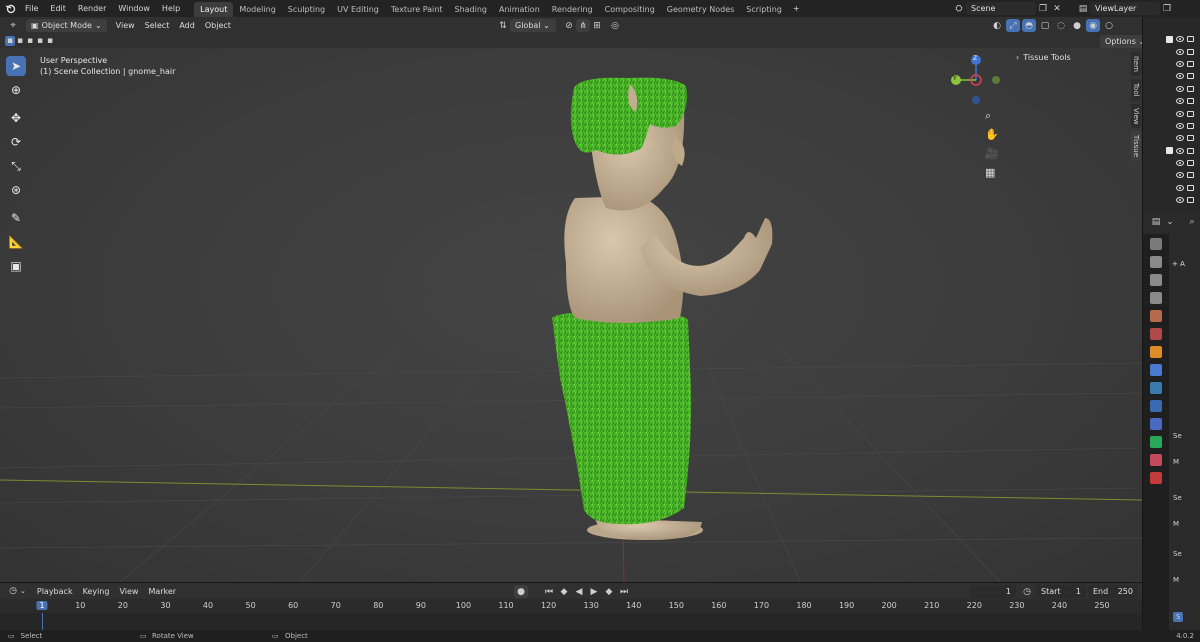 Image resolution: width=1200 pixels, height=642 pixels. Describe the element at coordinates (16, 242) in the screenshot. I see `measure-tool-icon: 📐` at that location.